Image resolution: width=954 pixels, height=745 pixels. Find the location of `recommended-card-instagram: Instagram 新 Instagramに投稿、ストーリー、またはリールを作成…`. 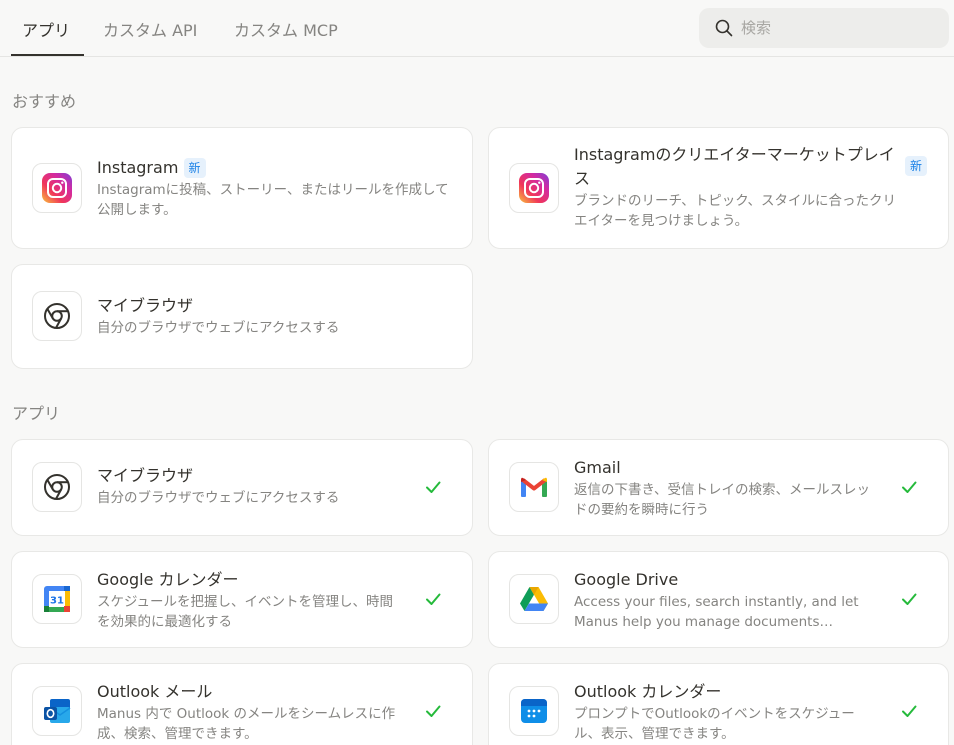

recommended-card-instagram: Instagram 新 Instagramに投稿、ストーリー、またはリールを作成… is located at coordinates (242, 188).